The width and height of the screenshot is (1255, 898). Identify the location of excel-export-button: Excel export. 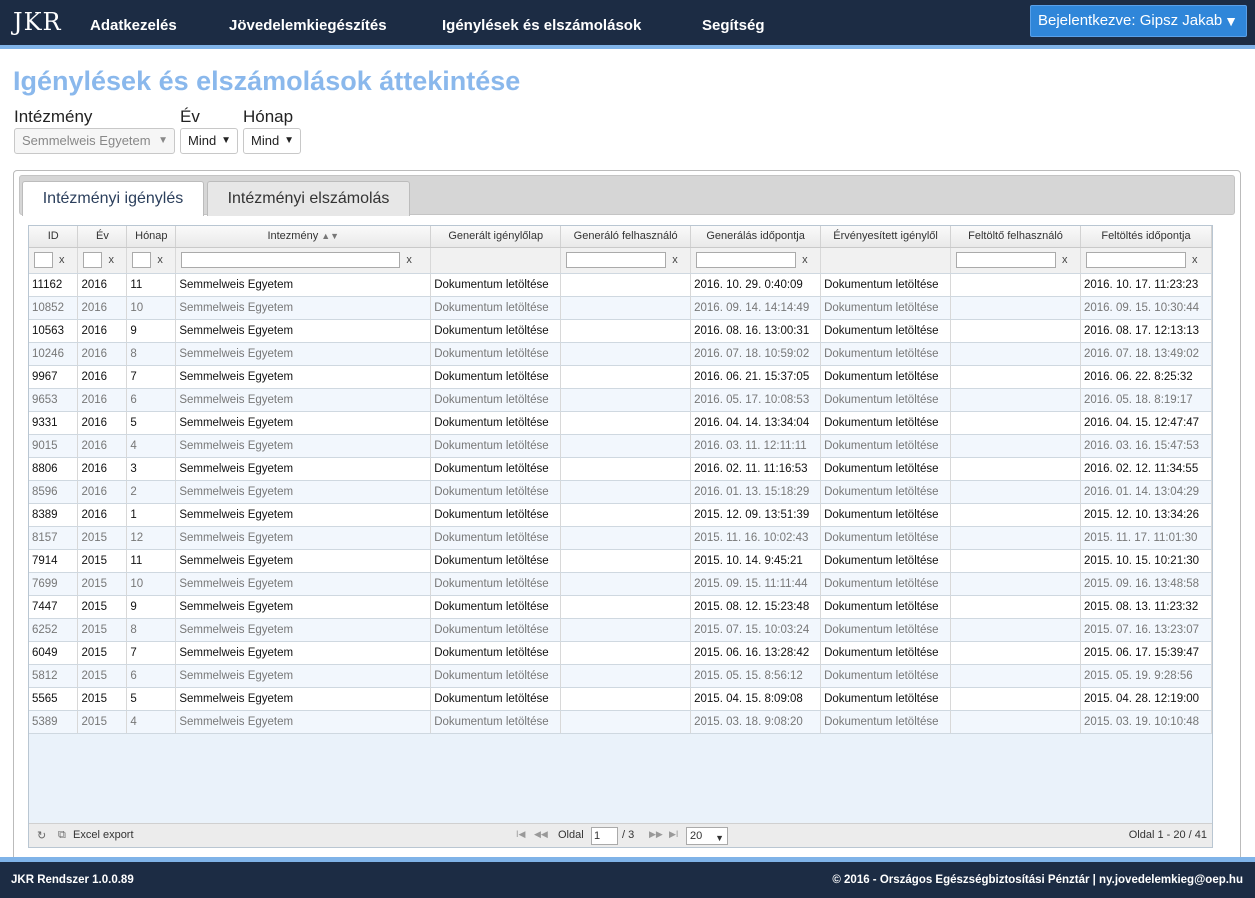
(103, 835).